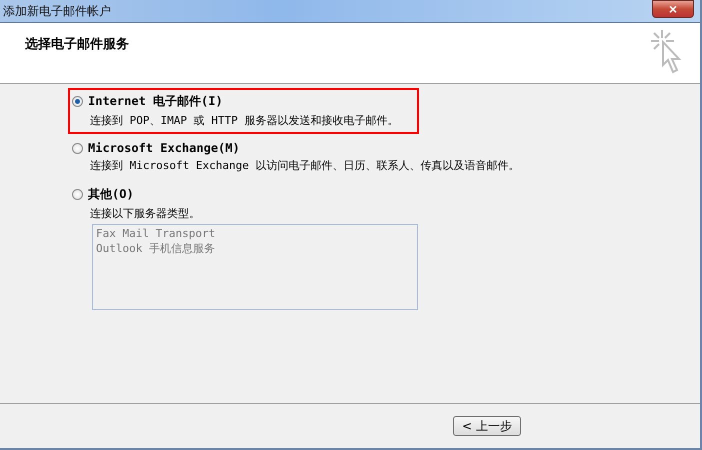  I want to click on option-label: Internet 电子邮件(I), so click(155, 101).